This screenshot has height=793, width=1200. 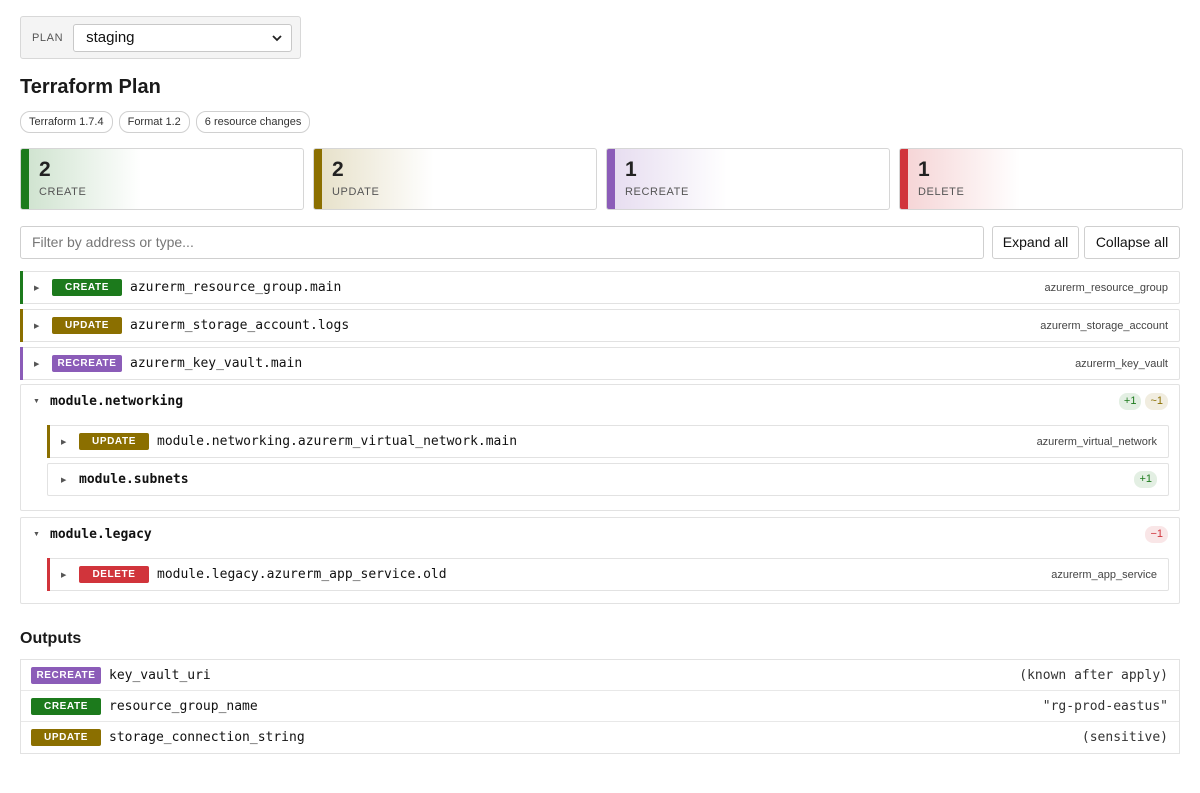 What do you see at coordinates (216, 363) in the screenshot?
I see `resource-address: azurerm_key_vault.main` at bounding box center [216, 363].